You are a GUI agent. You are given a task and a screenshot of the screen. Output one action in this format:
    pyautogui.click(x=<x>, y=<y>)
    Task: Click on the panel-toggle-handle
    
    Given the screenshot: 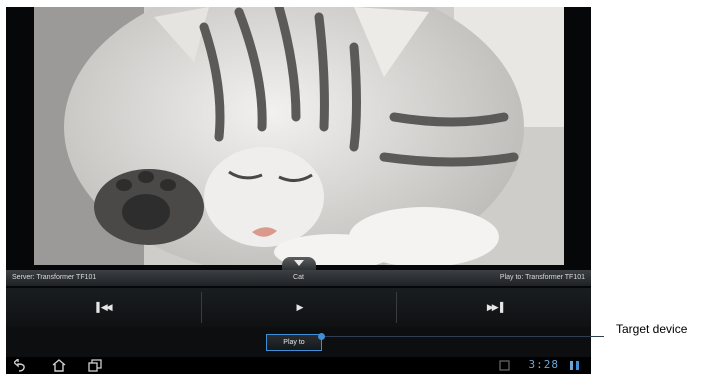 What is the action you would take?
    pyautogui.click(x=299, y=264)
    